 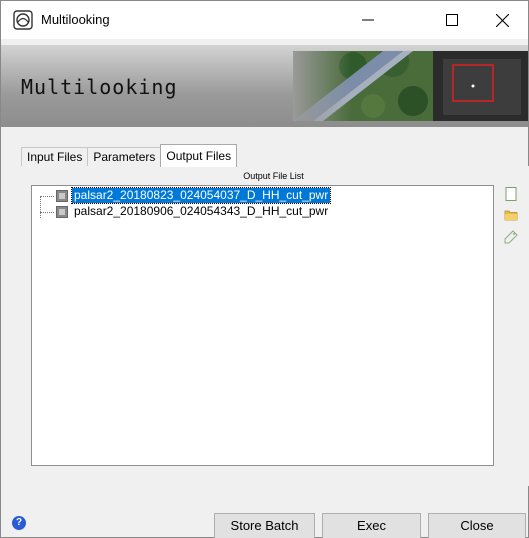 What do you see at coordinates (264, 525) in the screenshot?
I see `store-batch-button: Store Batch` at bounding box center [264, 525].